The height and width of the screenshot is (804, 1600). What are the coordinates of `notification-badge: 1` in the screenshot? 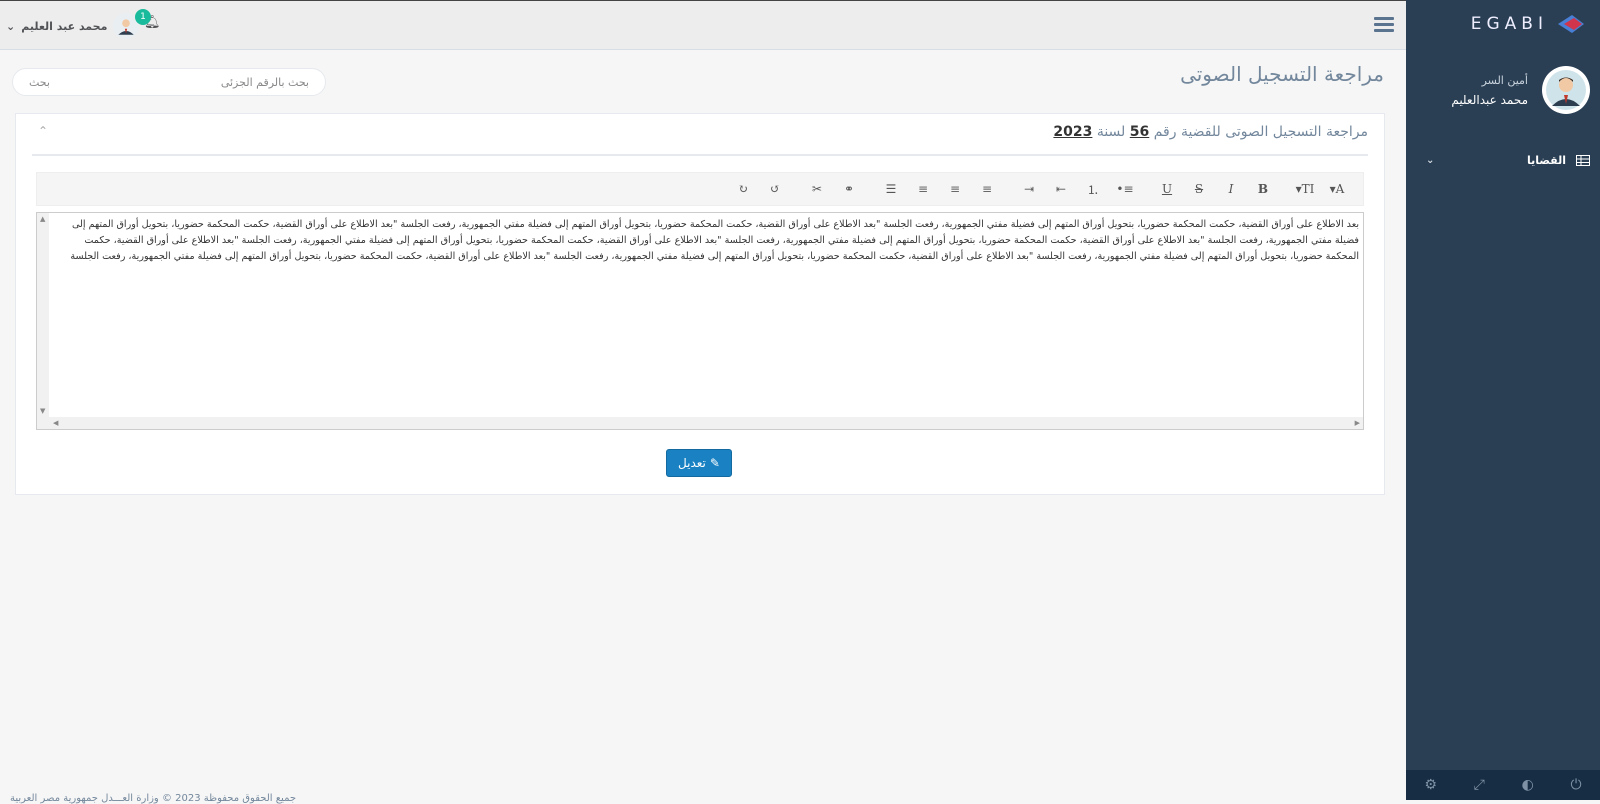 It's located at (143, 17).